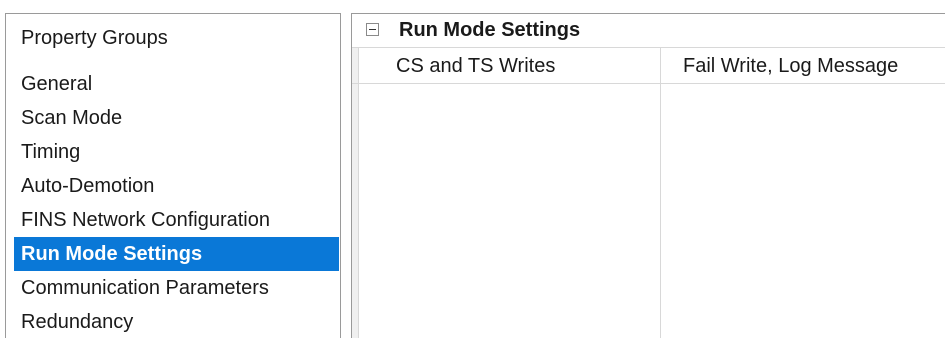 The image size is (945, 338). What do you see at coordinates (176, 152) in the screenshot?
I see `group-item-timing: Timing` at bounding box center [176, 152].